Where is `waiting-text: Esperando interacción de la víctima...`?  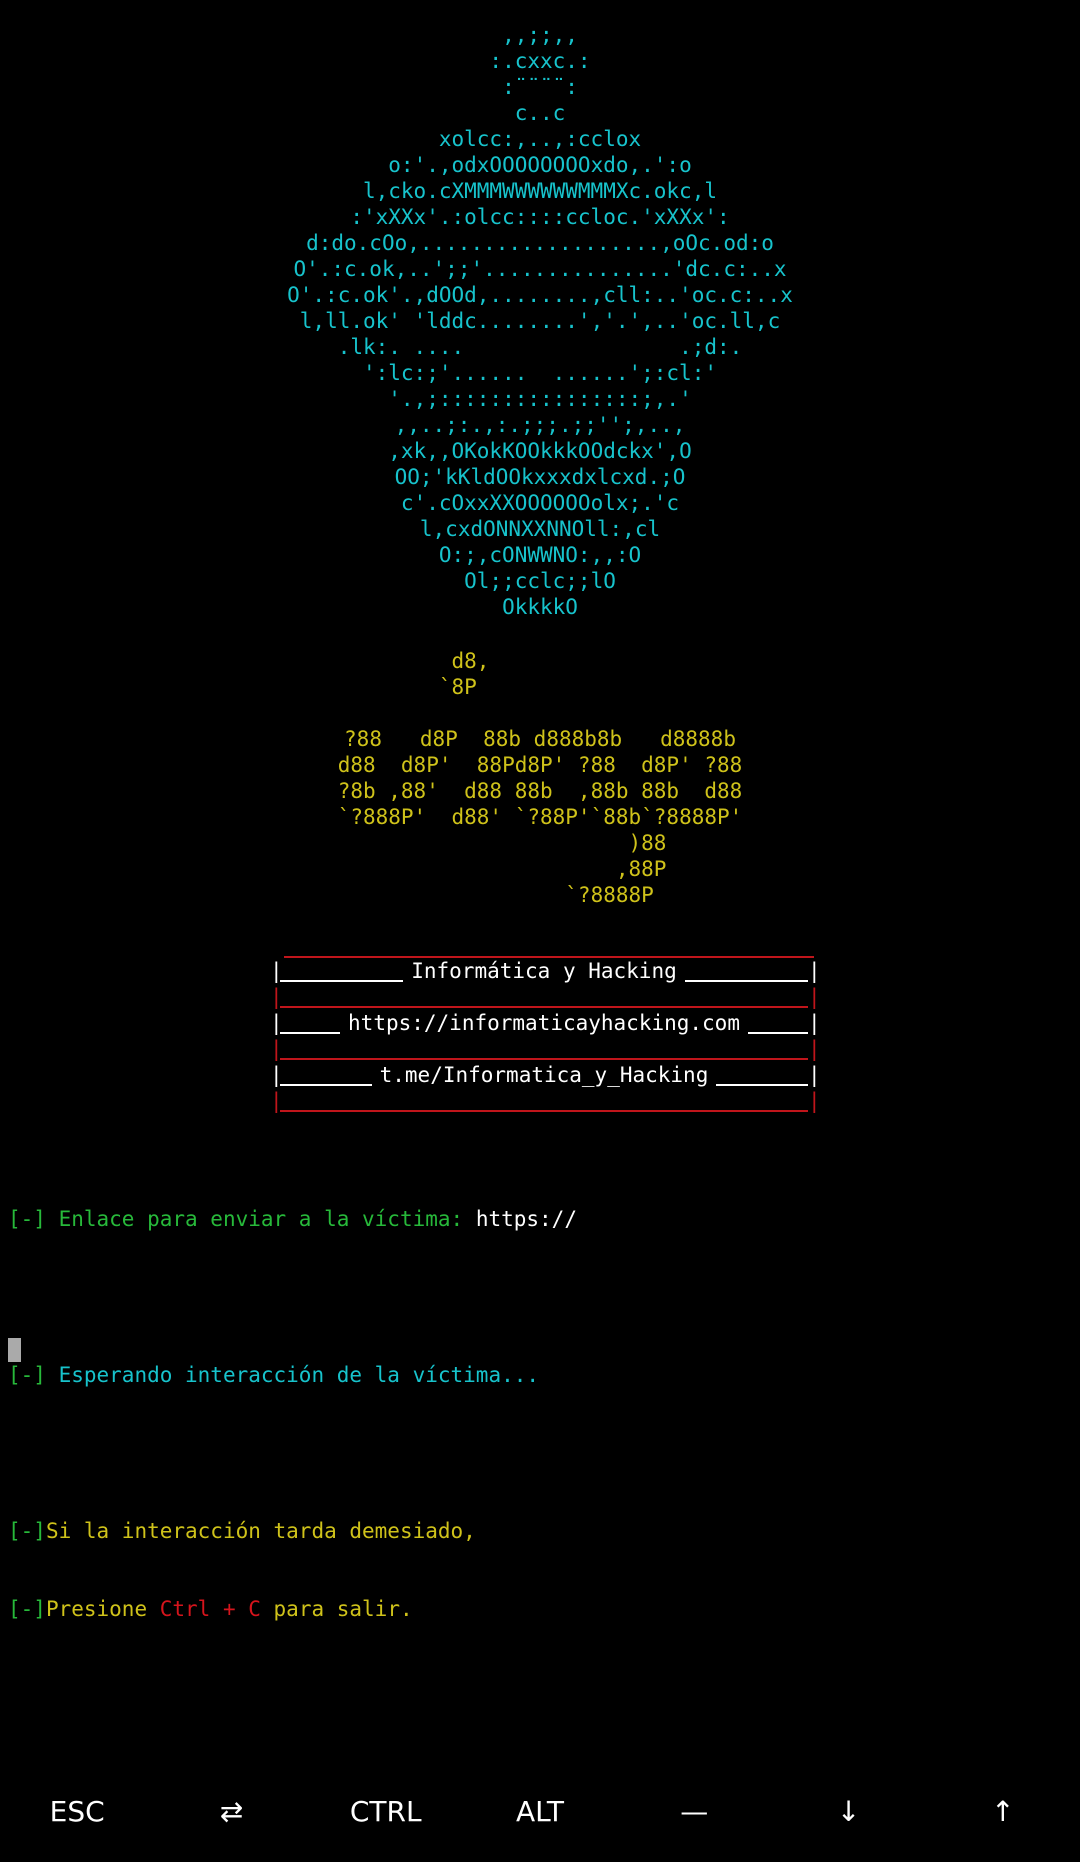 waiting-text: Esperando interacción de la víctima... is located at coordinates (292, 1375).